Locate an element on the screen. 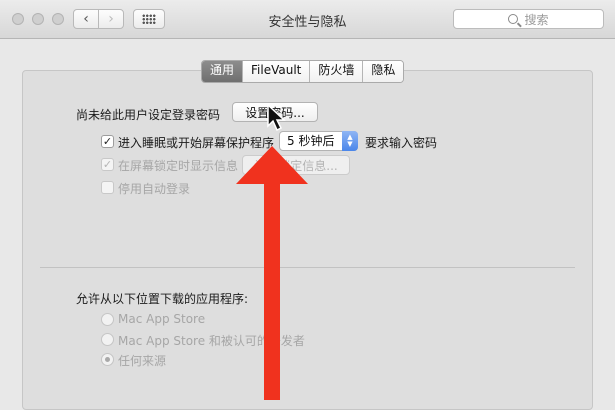 The width and height of the screenshot is (615, 410). tab-general: 通用 is located at coordinates (223, 71).